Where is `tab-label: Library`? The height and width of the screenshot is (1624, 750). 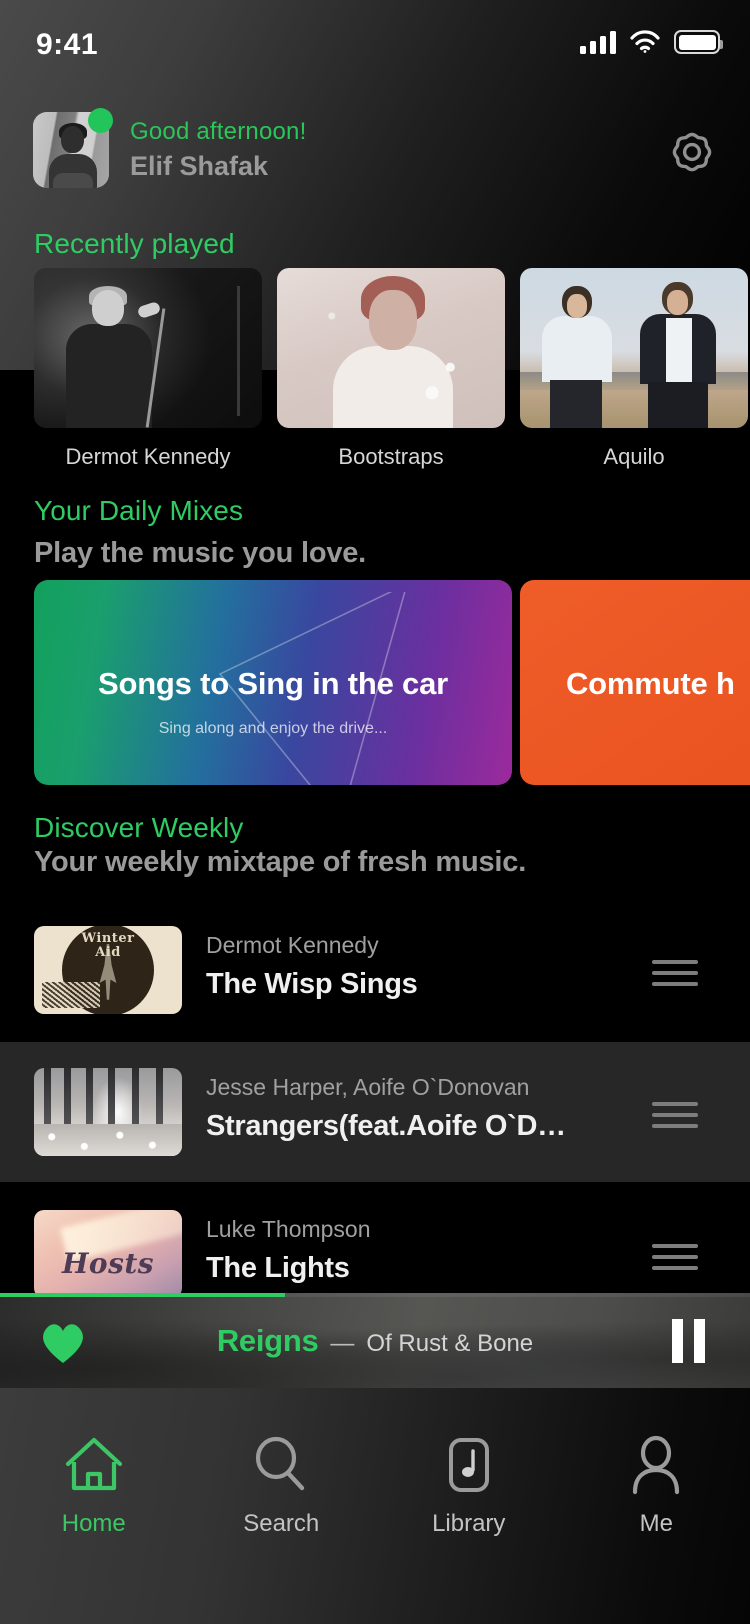 tab-label: Library is located at coordinates (469, 1523).